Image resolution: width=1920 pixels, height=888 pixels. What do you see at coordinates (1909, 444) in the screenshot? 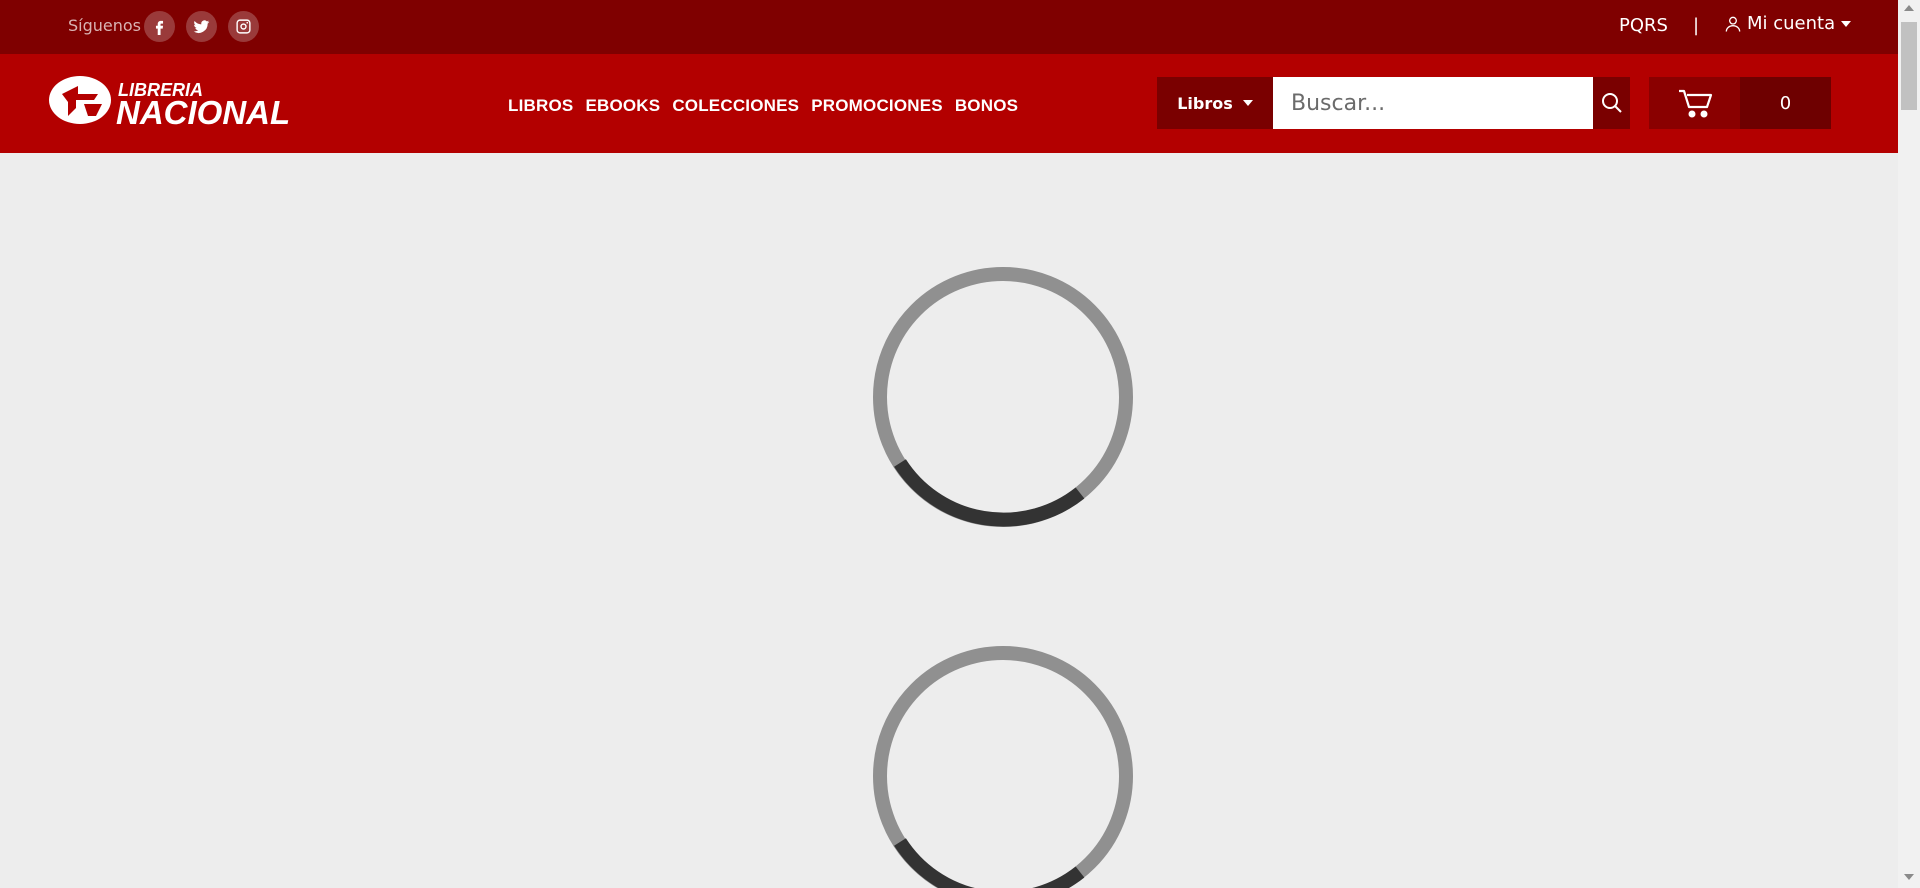
I see `page-scrollbar` at bounding box center [1909, 444].